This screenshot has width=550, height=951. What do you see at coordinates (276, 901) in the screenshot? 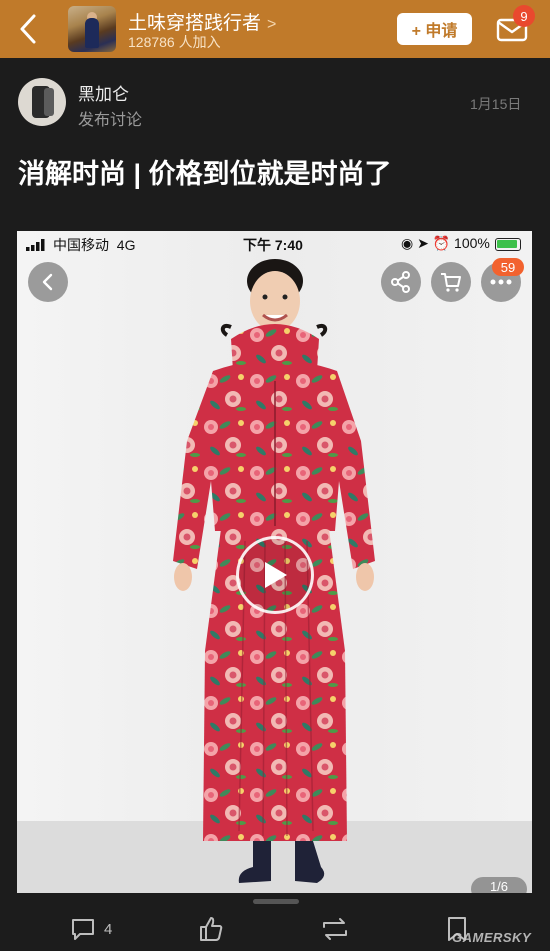
I see `drag-handle` at bounding box center [276, 901].